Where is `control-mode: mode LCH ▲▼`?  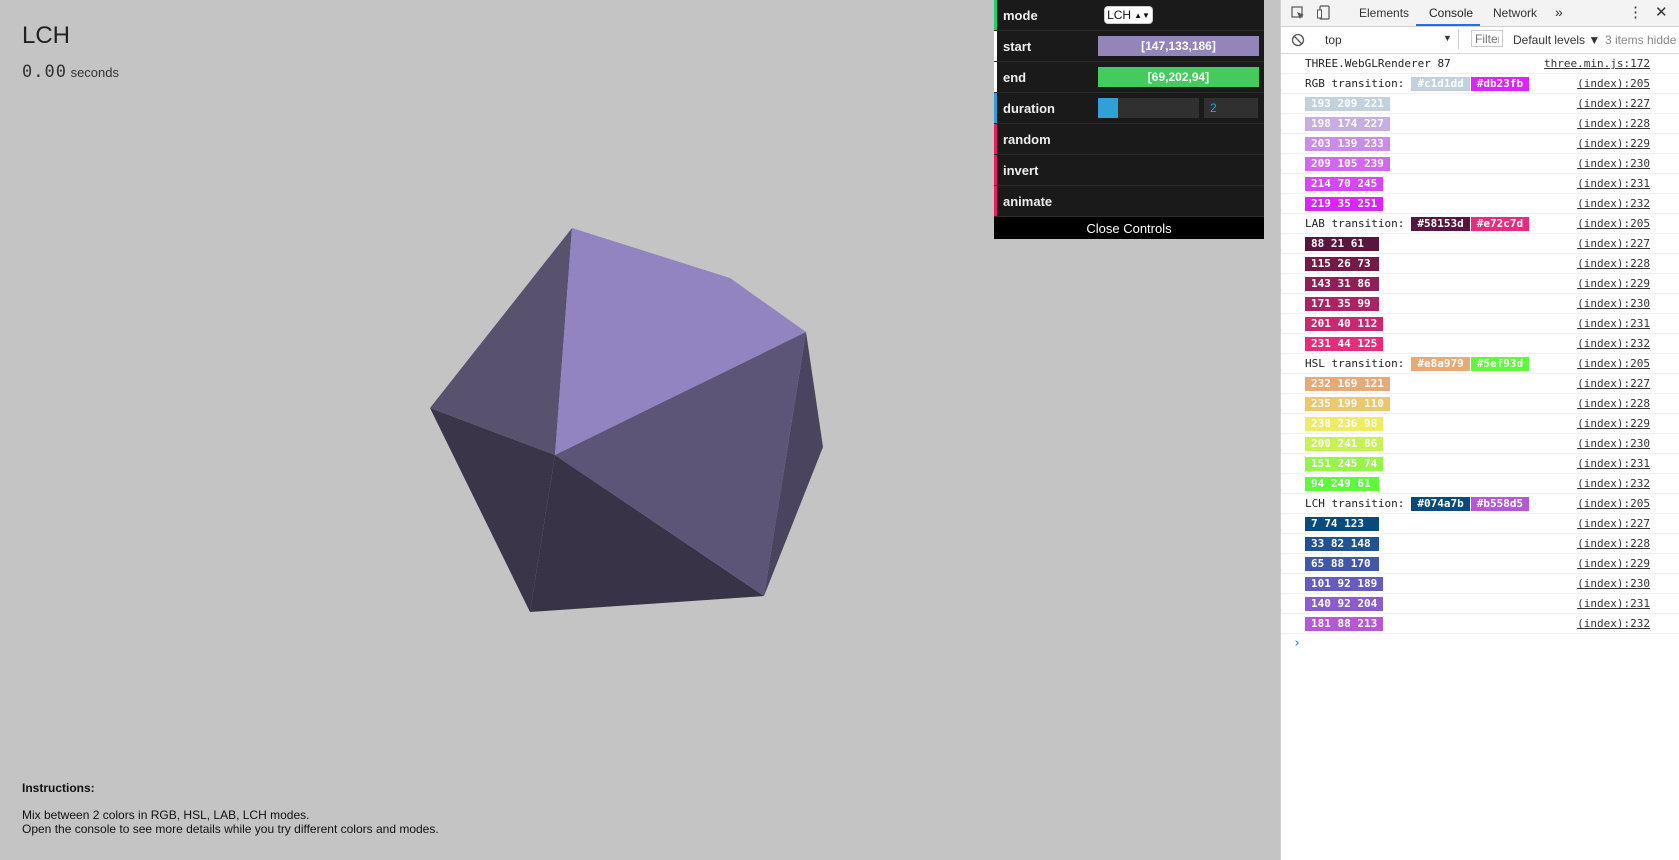
control-mode: mode LCH ▲▼ is located at coordinates (1129, 15).